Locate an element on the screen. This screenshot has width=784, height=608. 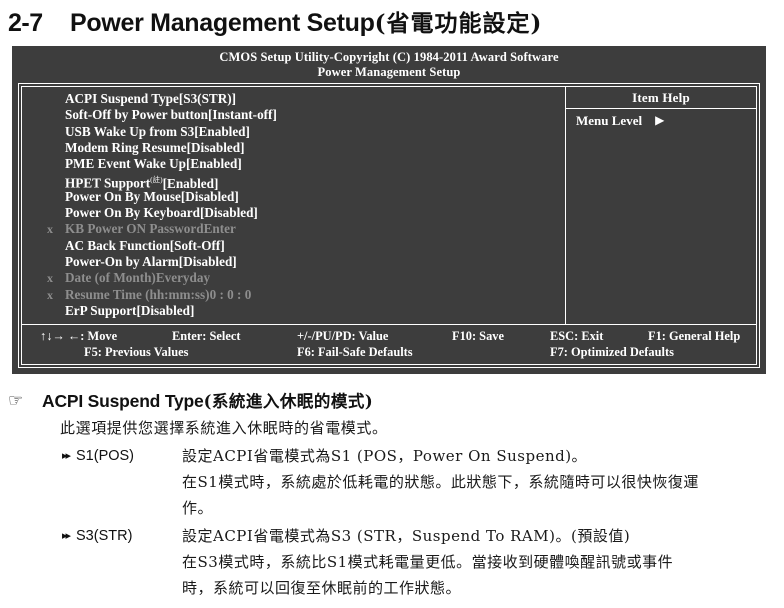
bios-option-label-text: AC Back Function is located at coordinates (117, 245).